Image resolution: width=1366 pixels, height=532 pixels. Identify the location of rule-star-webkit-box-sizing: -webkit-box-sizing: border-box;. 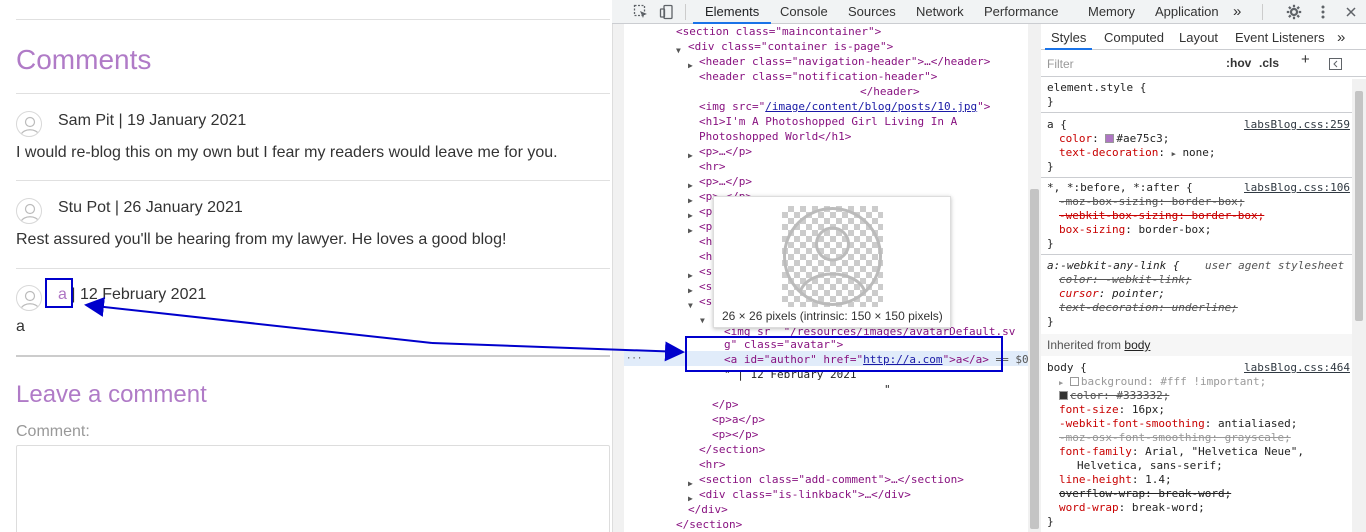
(1161, 216).